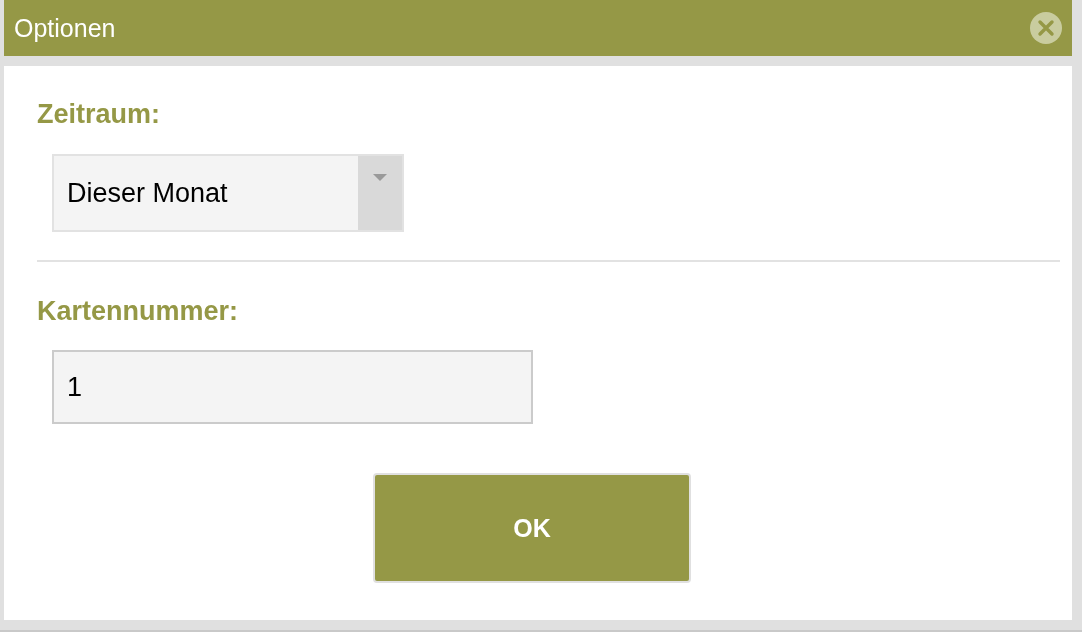  What do you see at coordinates (138, 311) in the screenshot?
I see `field-label: Kartennummer:` at bounding box center [138, 311].